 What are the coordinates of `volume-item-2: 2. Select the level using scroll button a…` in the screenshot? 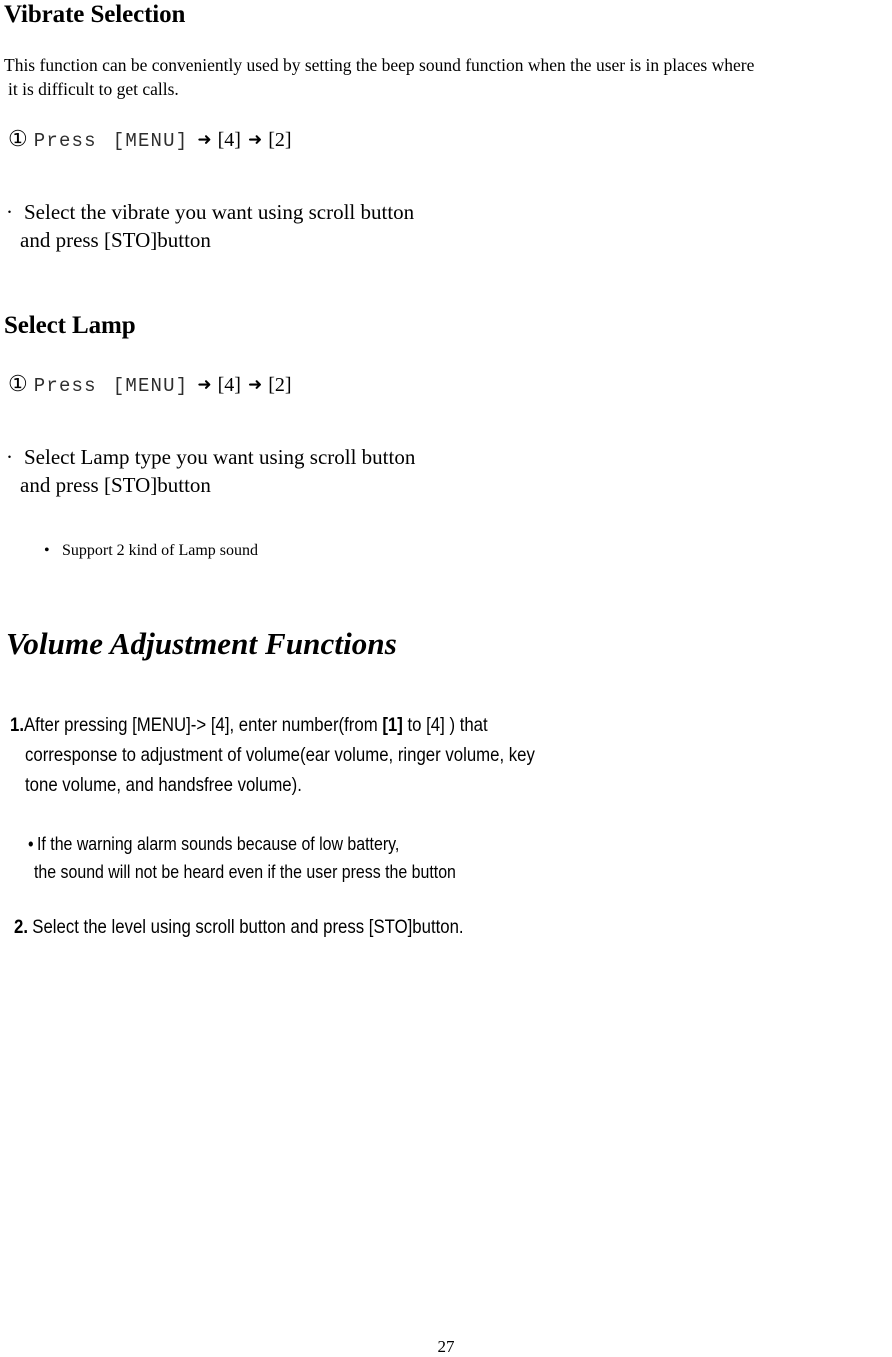 It's located at (239, 927).